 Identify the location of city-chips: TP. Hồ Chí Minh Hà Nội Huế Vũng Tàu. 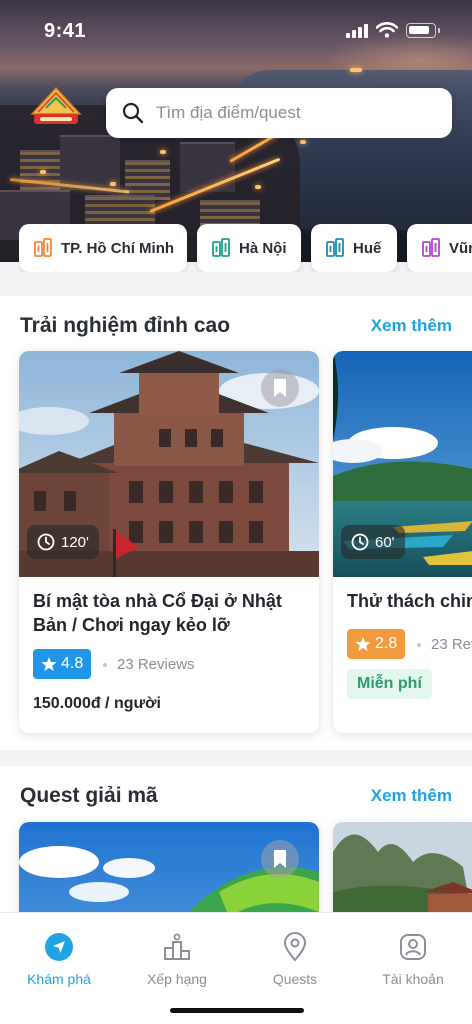
(245, 248).